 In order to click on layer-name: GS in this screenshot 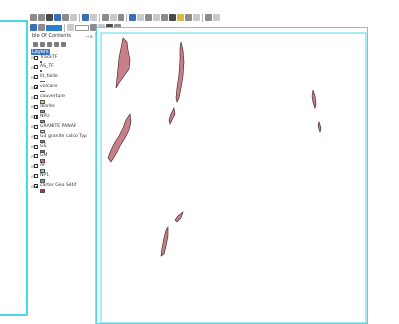, I will do `click(43, 146)`.